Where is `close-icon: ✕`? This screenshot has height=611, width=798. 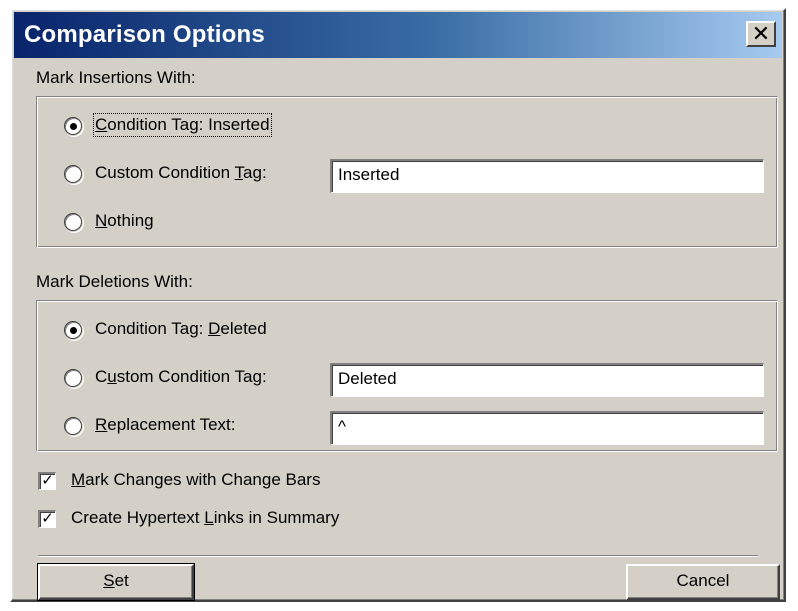
close-icon: ✕ is located at coordinates (761, 33).